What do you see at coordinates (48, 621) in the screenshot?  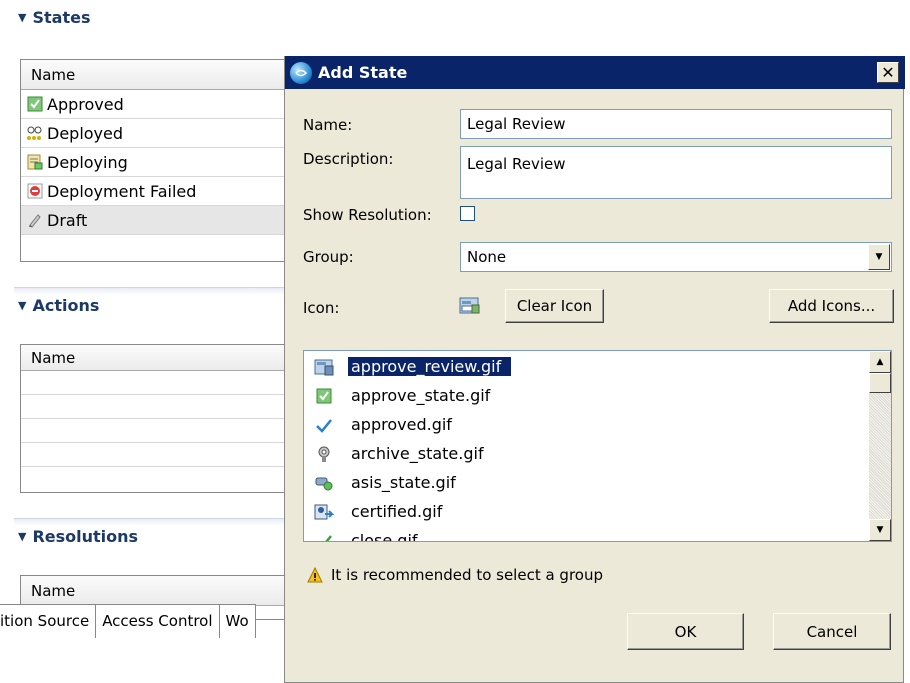 I see `tab-notification-source: ition Source` at bounding box center [48, 621].